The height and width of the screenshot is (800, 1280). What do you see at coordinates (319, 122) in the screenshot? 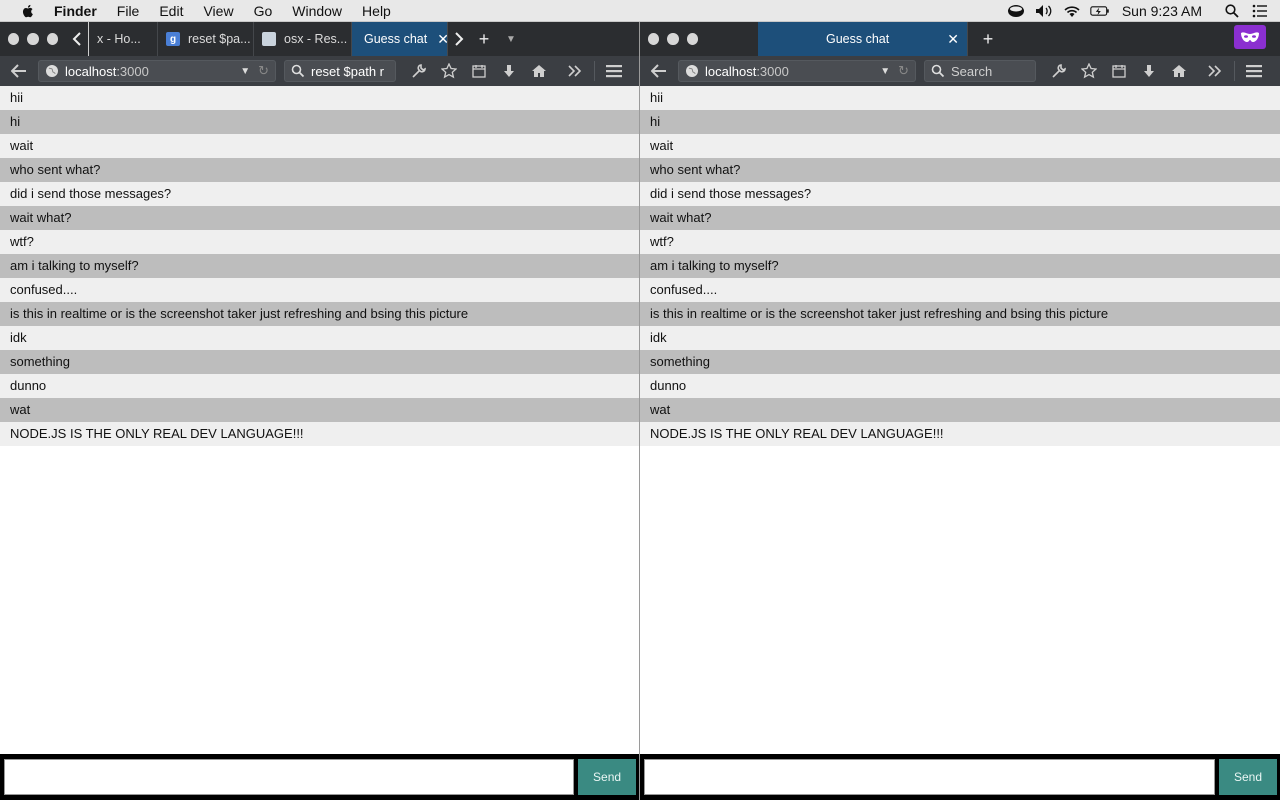
I see `message-row: hi` at bounding box center [319, 122].